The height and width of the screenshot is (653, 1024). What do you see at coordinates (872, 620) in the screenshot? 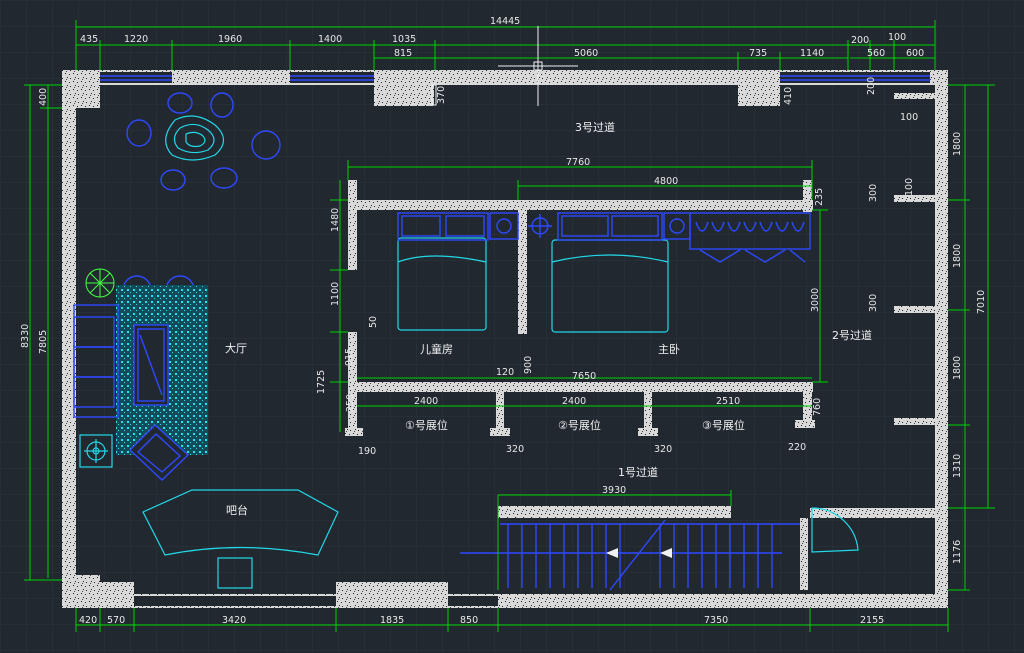
I see `dim-bottom-2155: 2155` at bounding box center [872, 620].